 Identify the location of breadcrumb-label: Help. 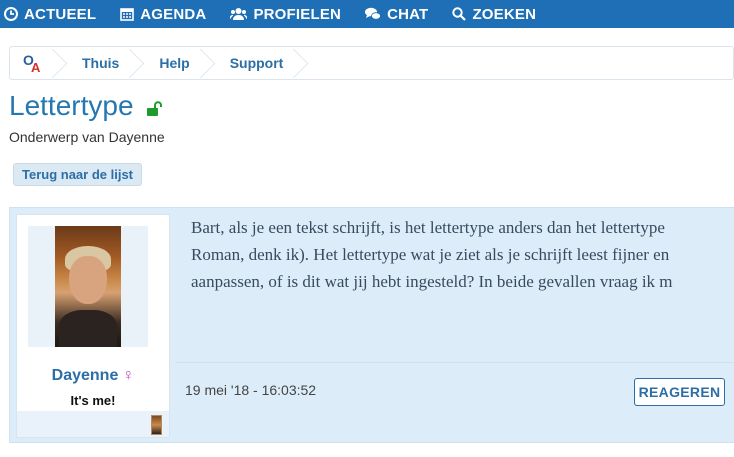
(174, 63).